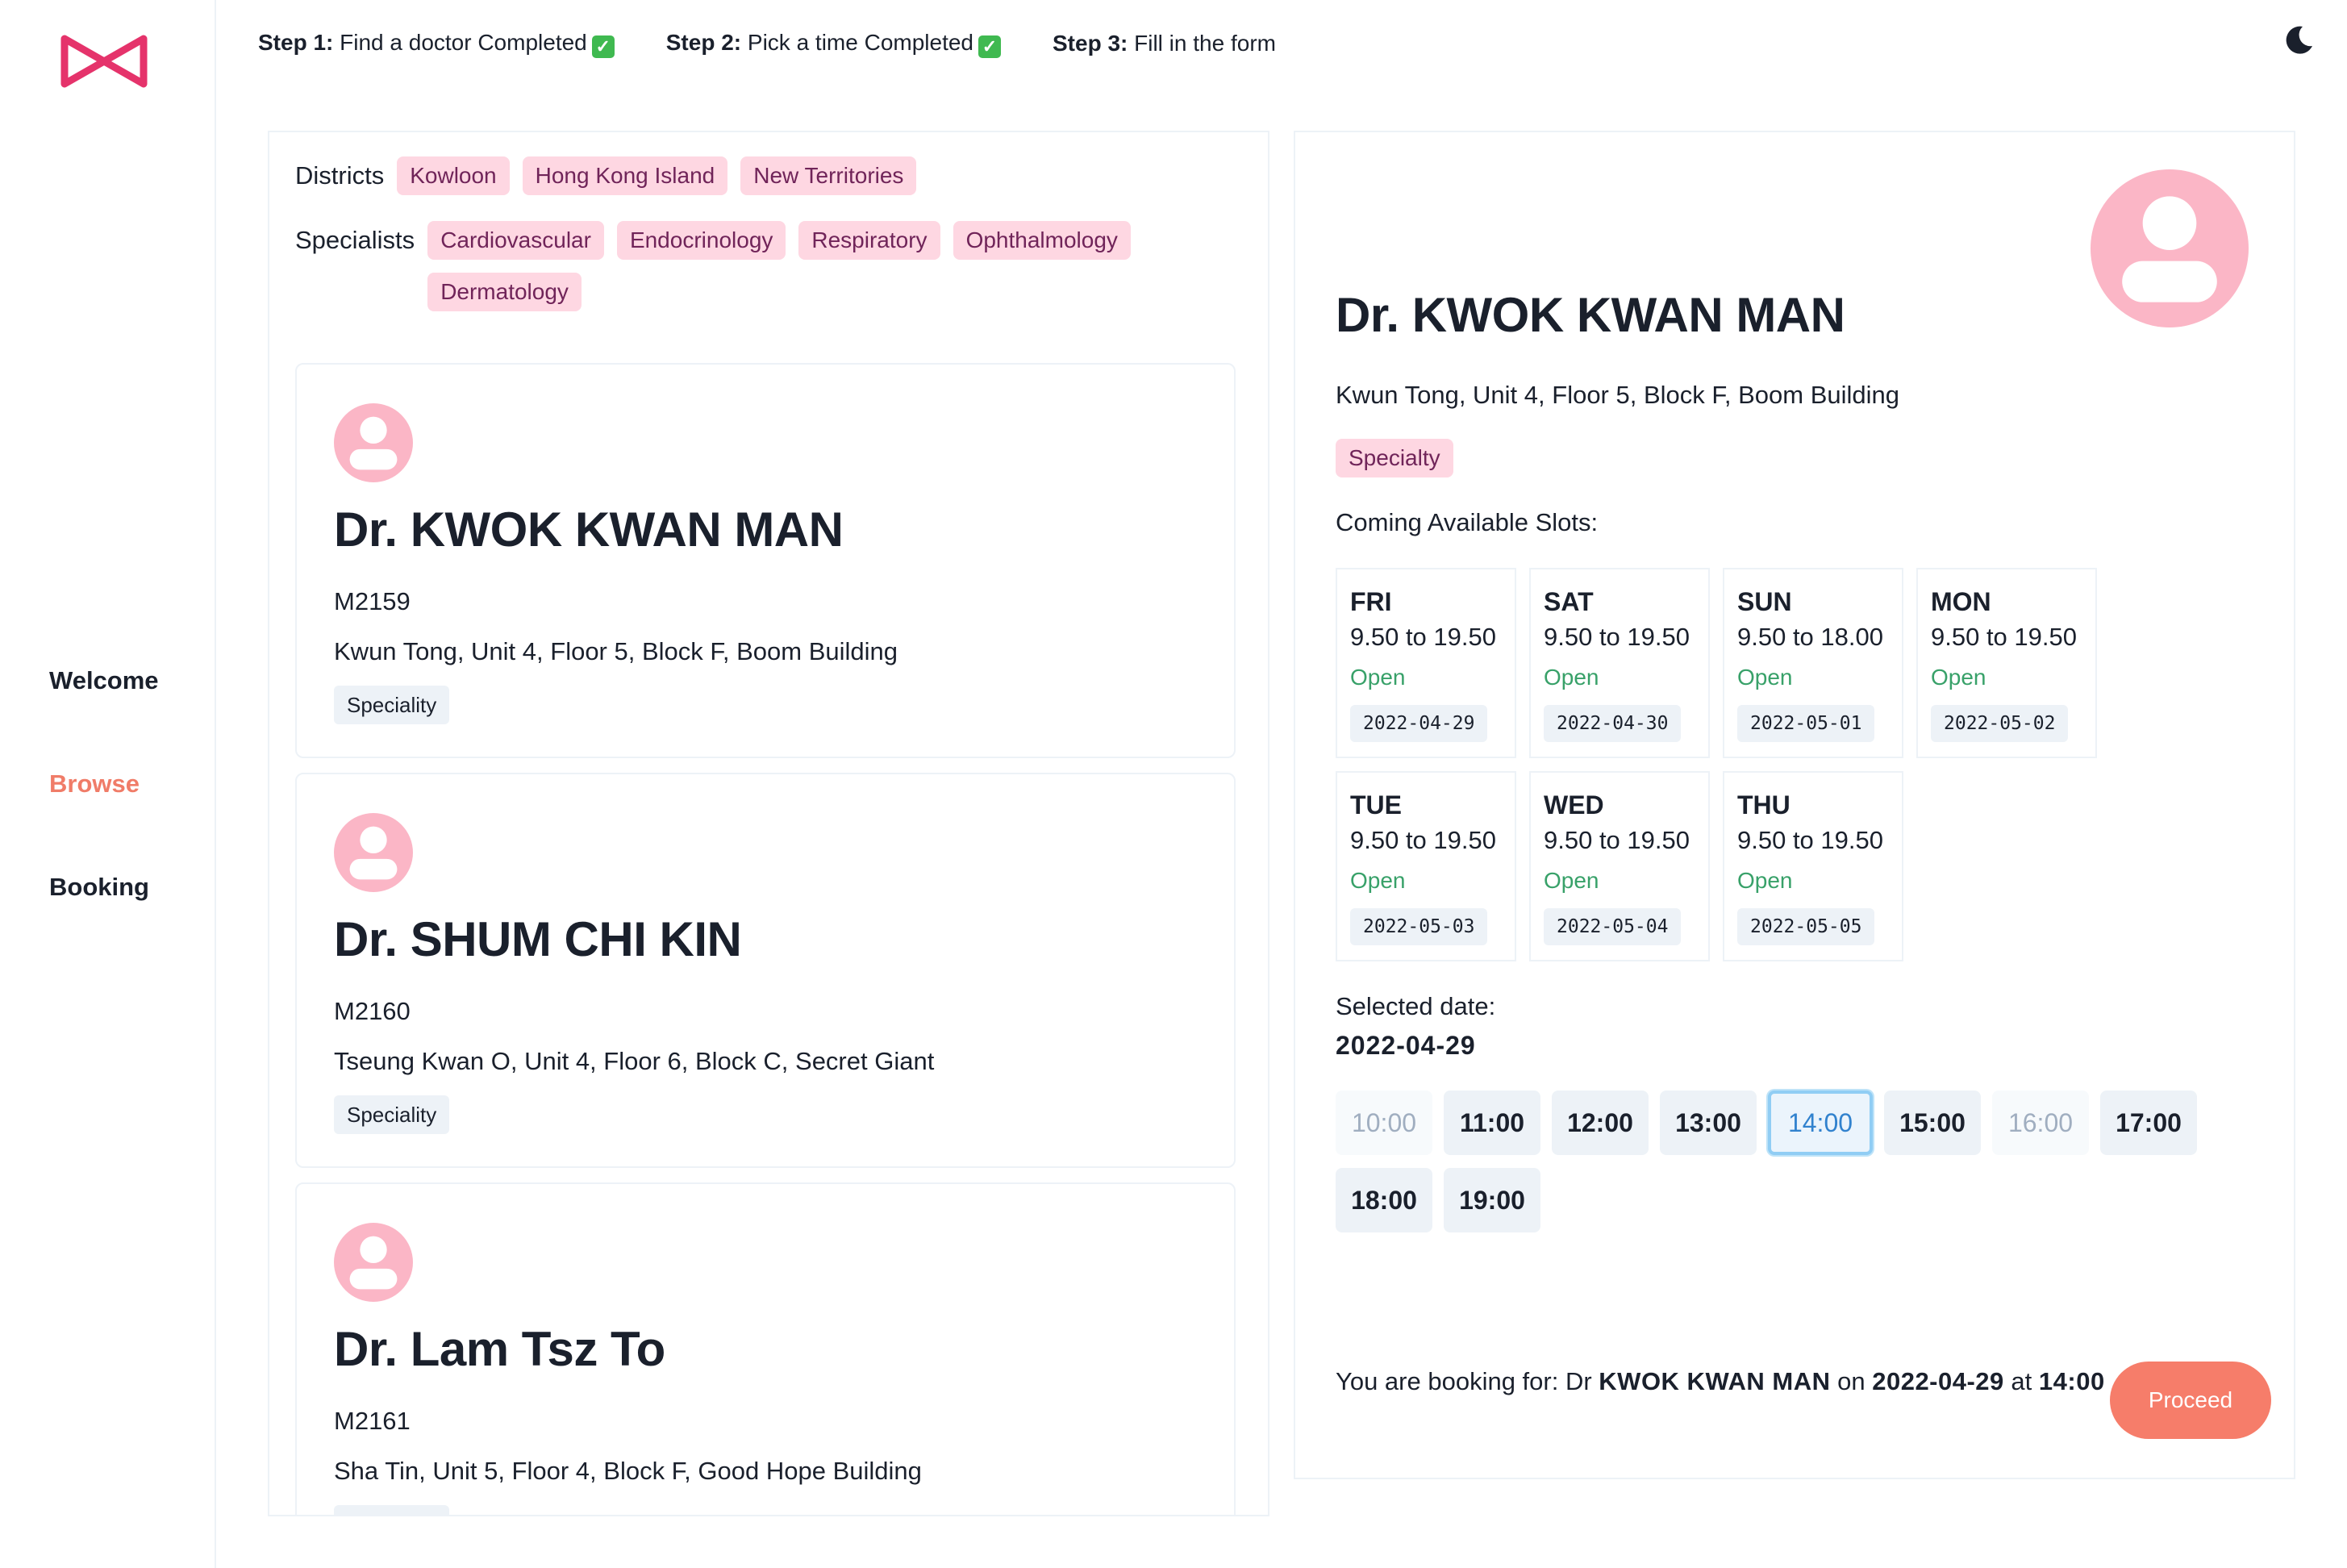  What do you see at coordinates (1492, 1200) in the screenshot?
I see `time-slot-button: 19:00` at bounding box center [1492, 1200].